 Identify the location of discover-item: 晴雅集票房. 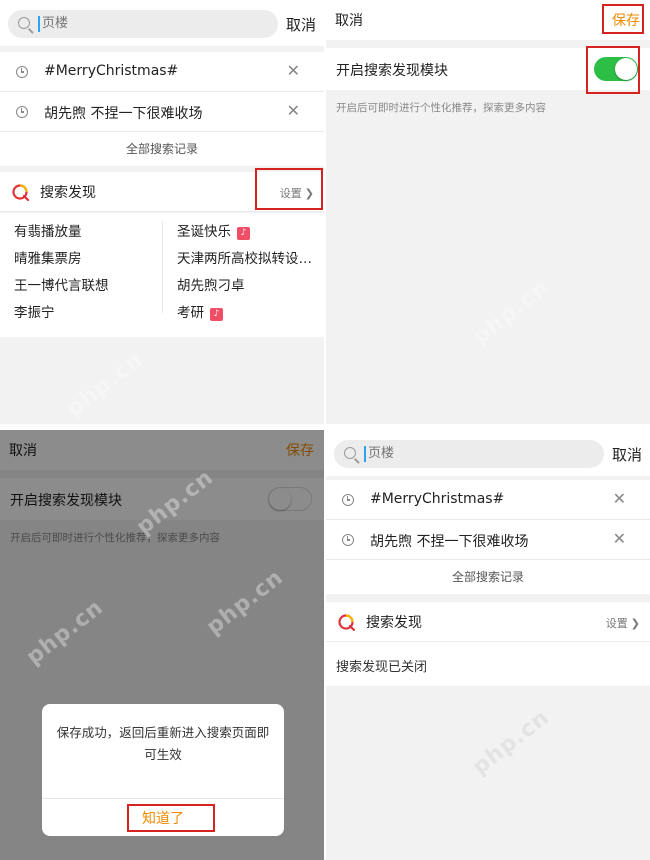
(61, 259).